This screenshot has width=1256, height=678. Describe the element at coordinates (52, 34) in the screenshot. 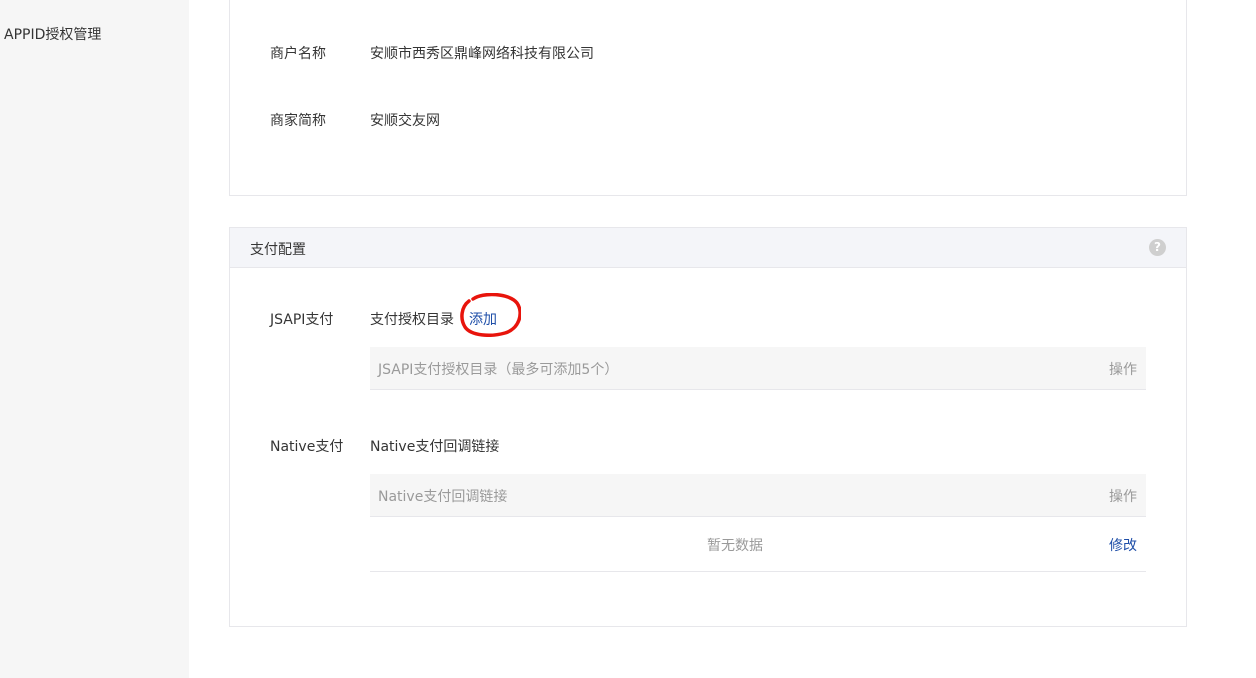

I see `sidebar-item-appid-auth: APPID授权管理` at that location.